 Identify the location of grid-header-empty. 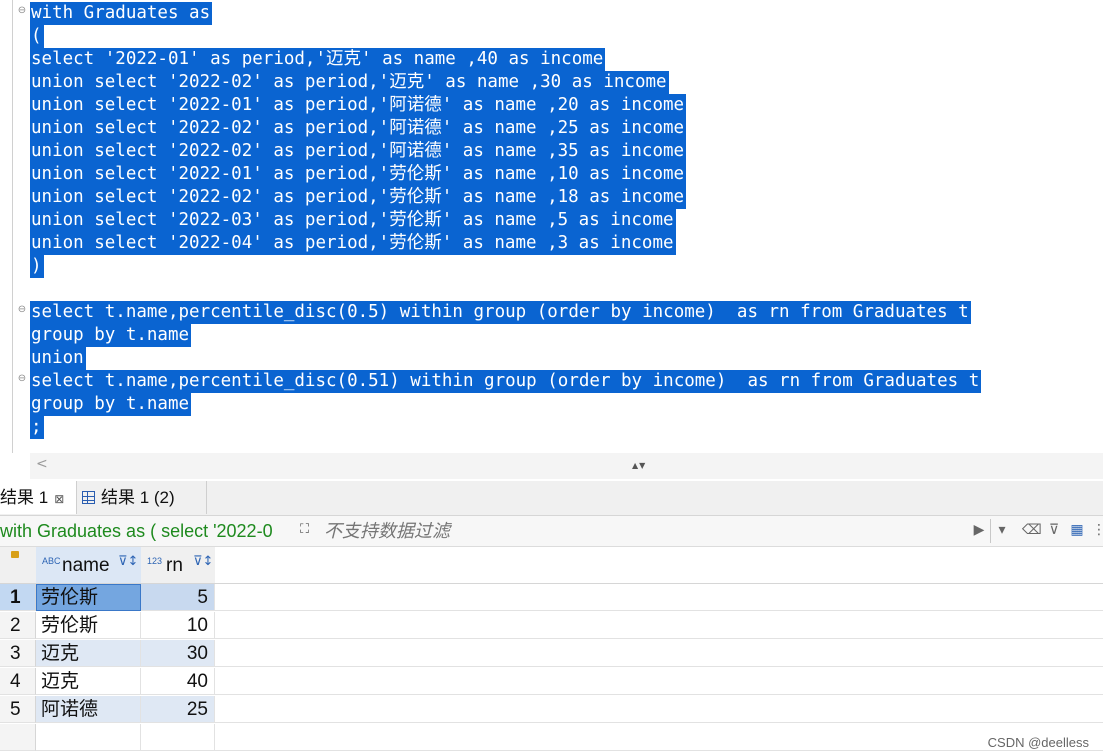
(659, 565).